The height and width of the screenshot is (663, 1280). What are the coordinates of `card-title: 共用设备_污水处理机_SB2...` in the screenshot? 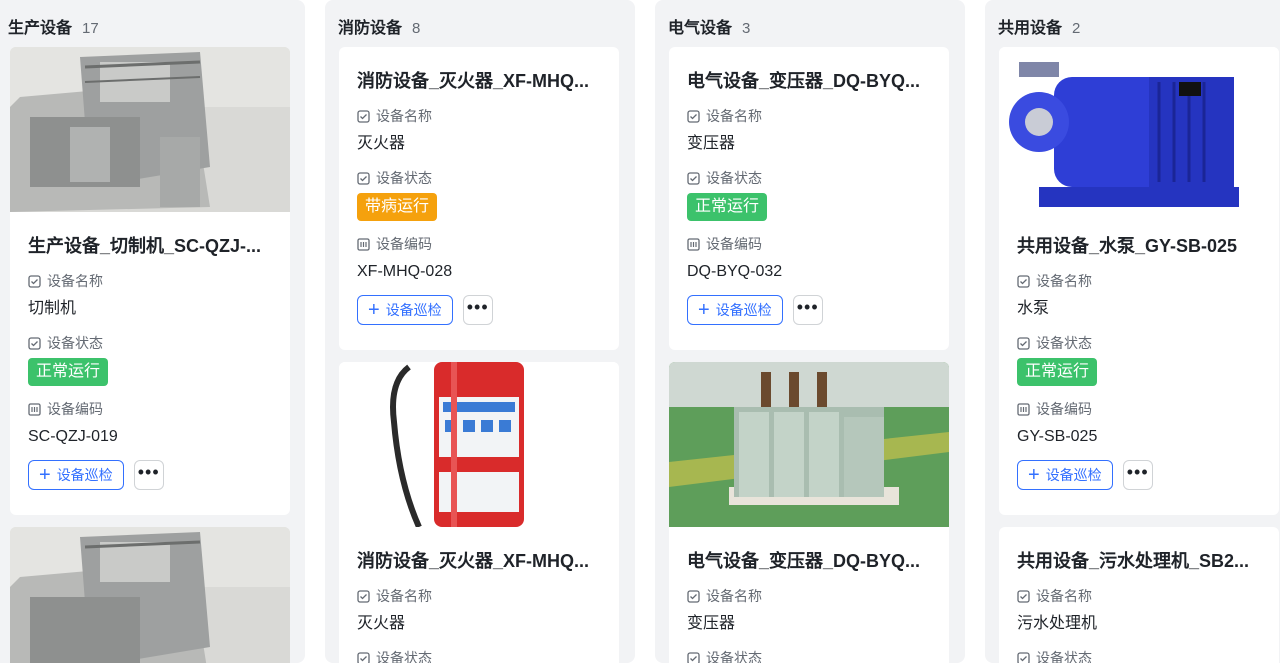 It's located at (1139, 561).